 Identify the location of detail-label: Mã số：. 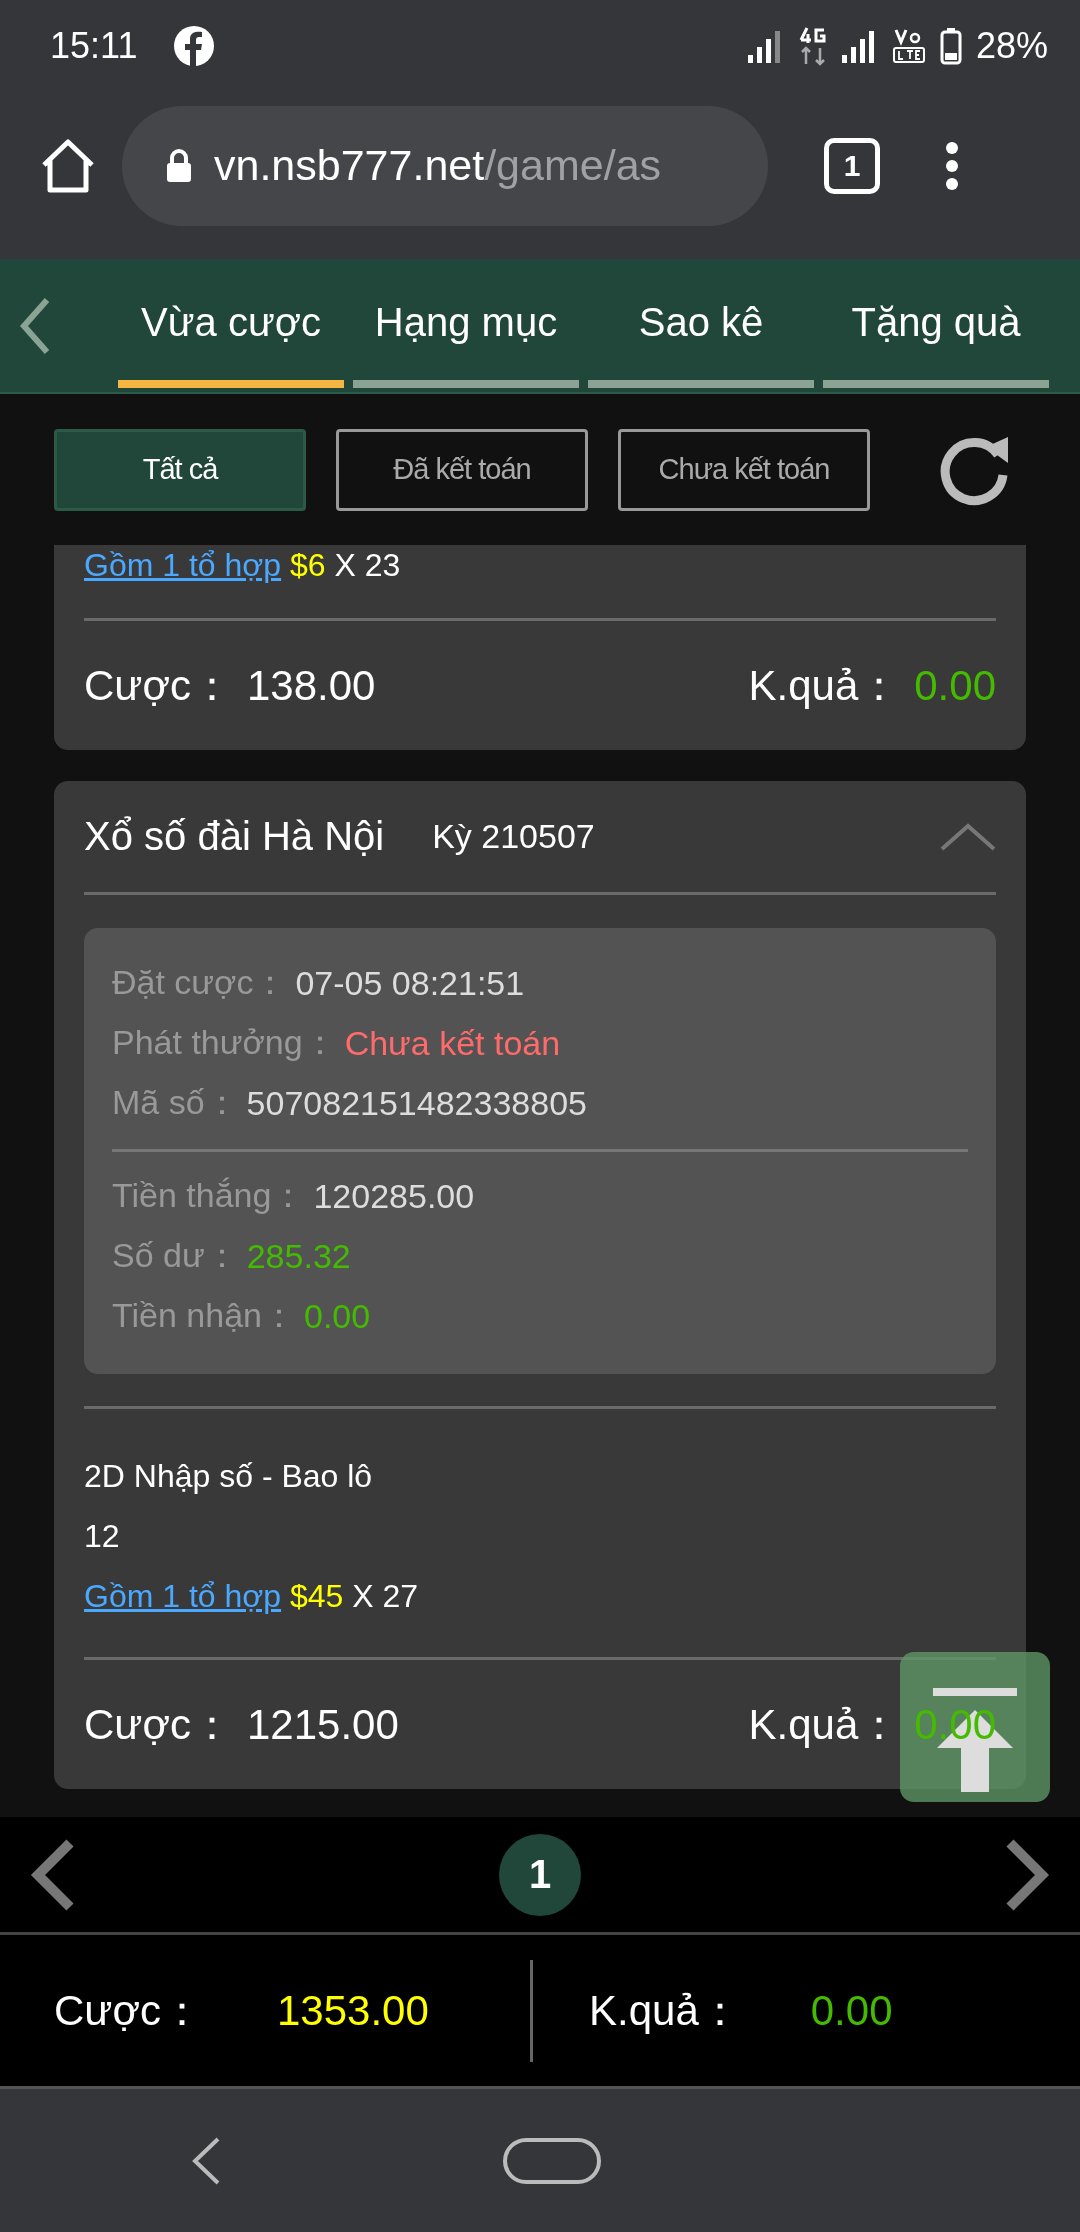
(175, 1102).